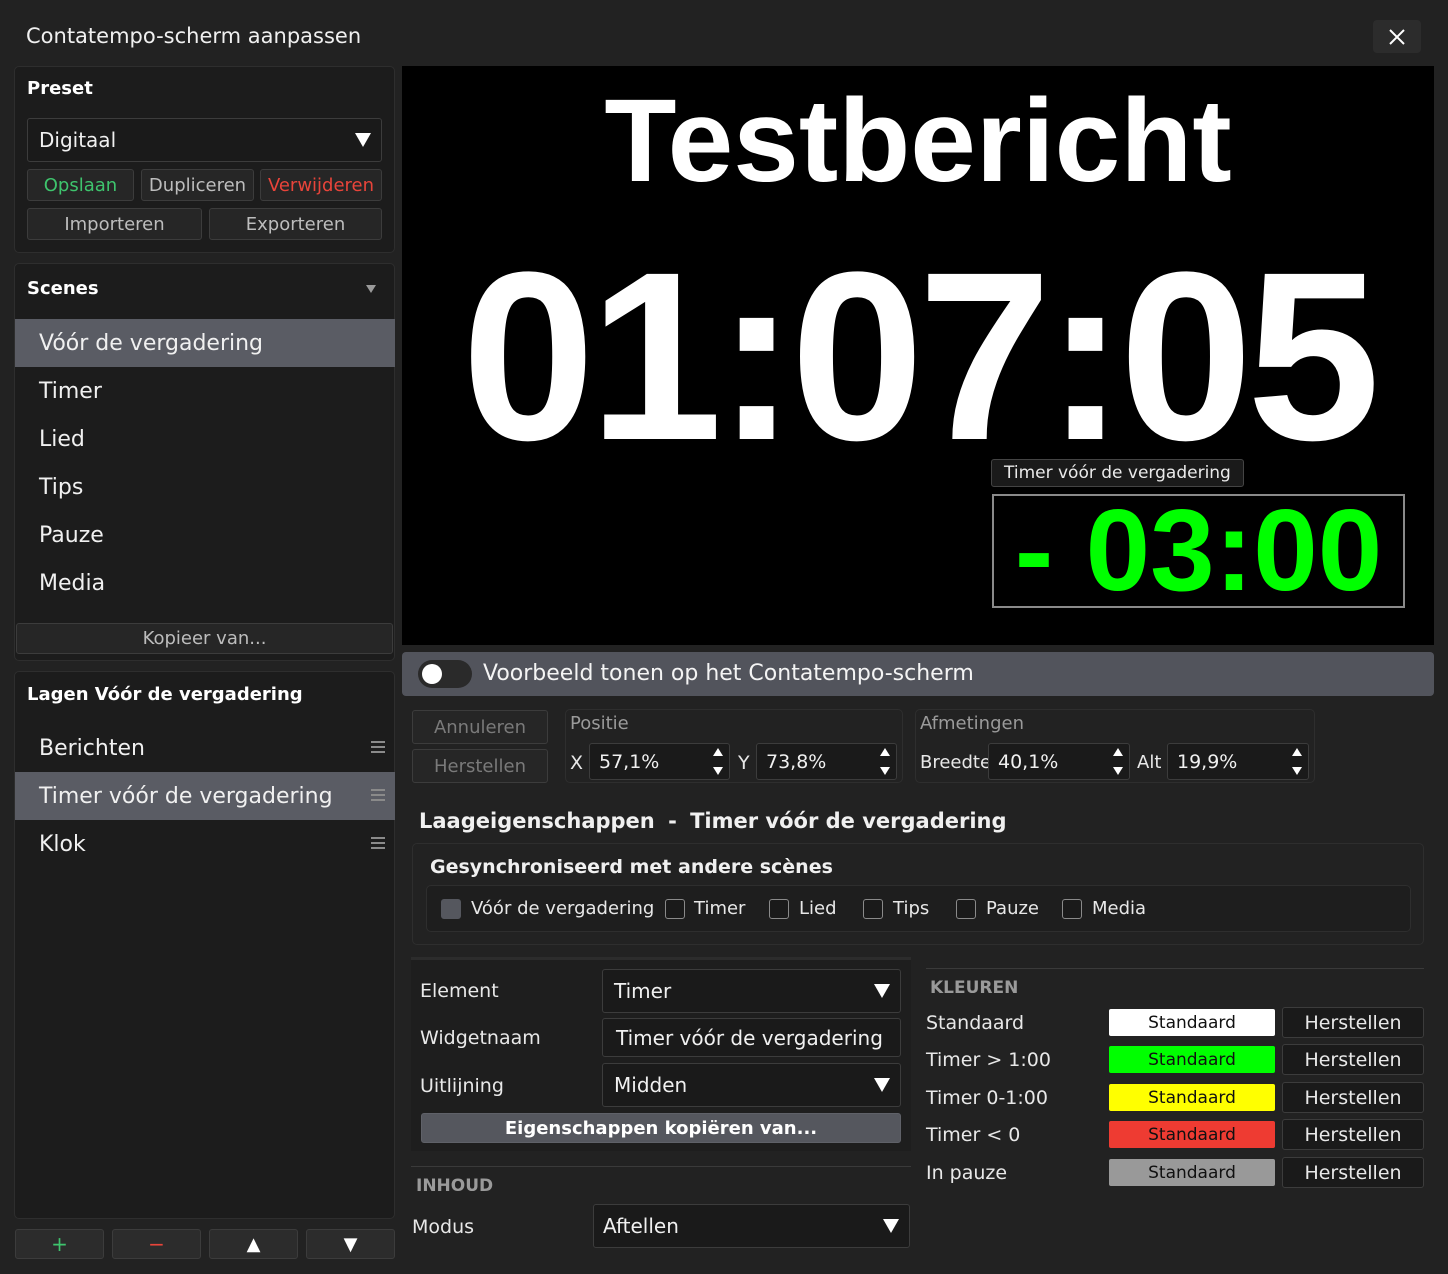 Image resolution: width=1448 pixels, height=1274 pixels. Describe the element at coordinates (253, 1244) in the screenshot. I see `move-up-button: ▲` at that location.